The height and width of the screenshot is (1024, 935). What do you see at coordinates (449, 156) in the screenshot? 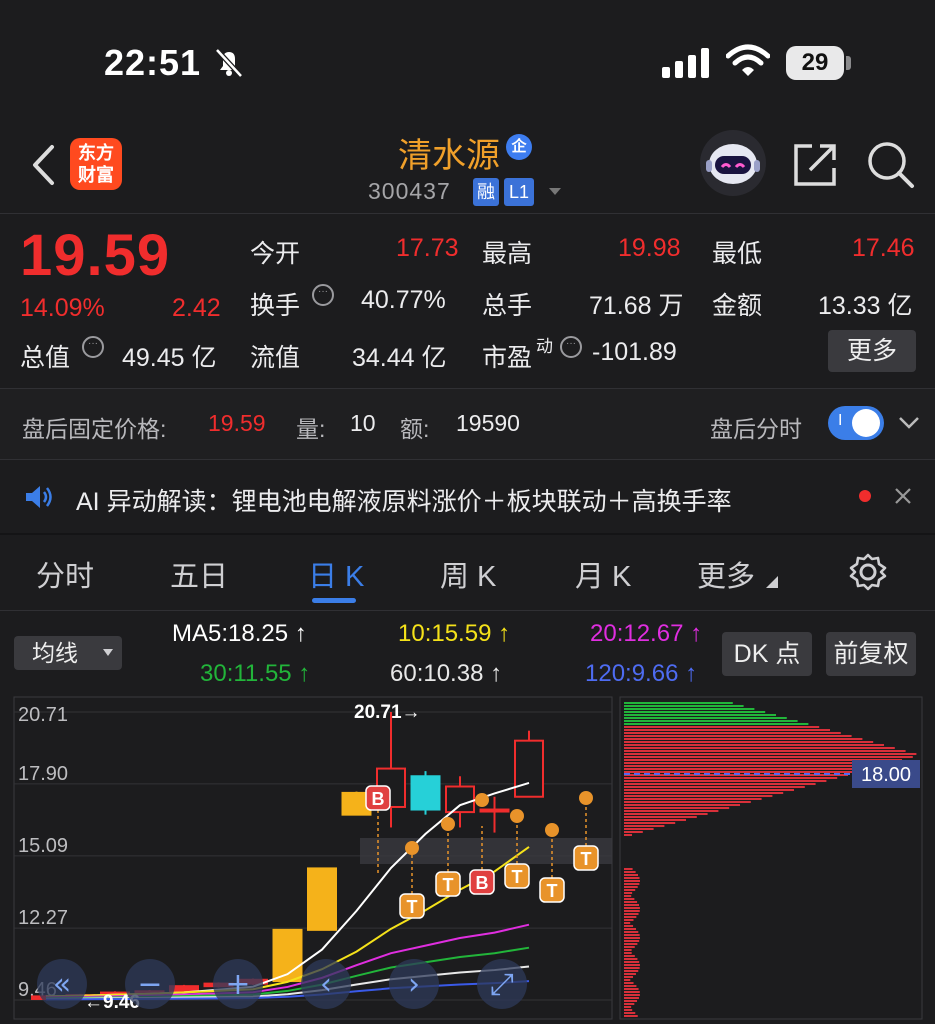
I see `stock-name: 清水源` at bounding box center [449, 156].